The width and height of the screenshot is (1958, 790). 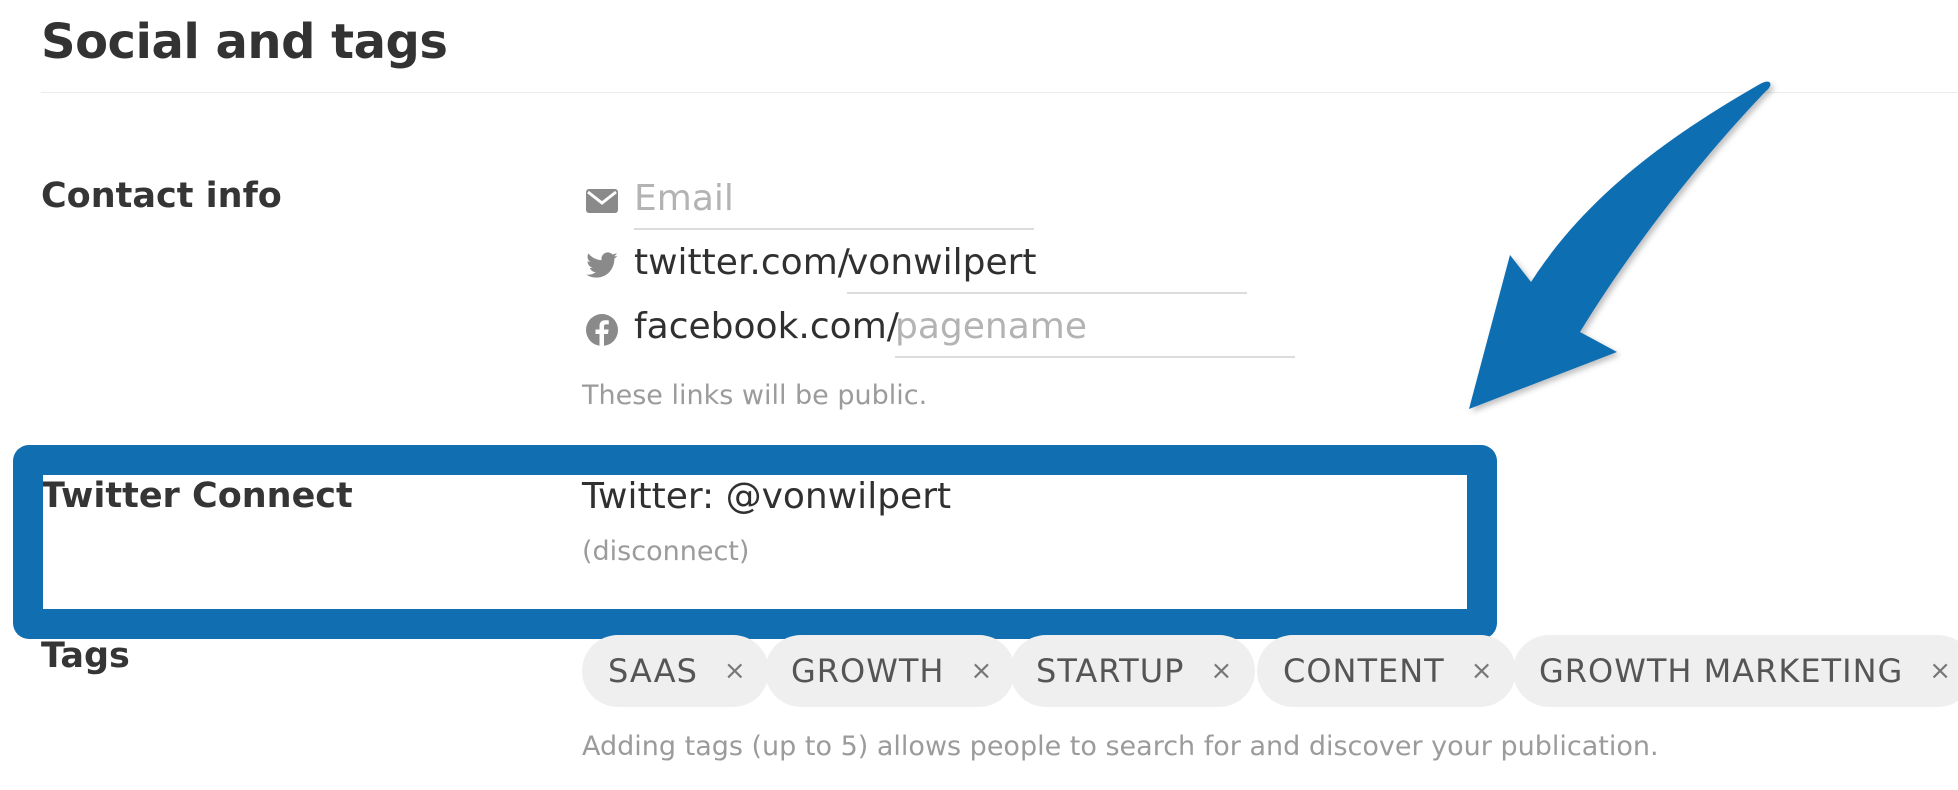 What do you see at coordinates (602, 330) in the screenshot?
I see `facebook-icon` at bounding box center [602, 330].